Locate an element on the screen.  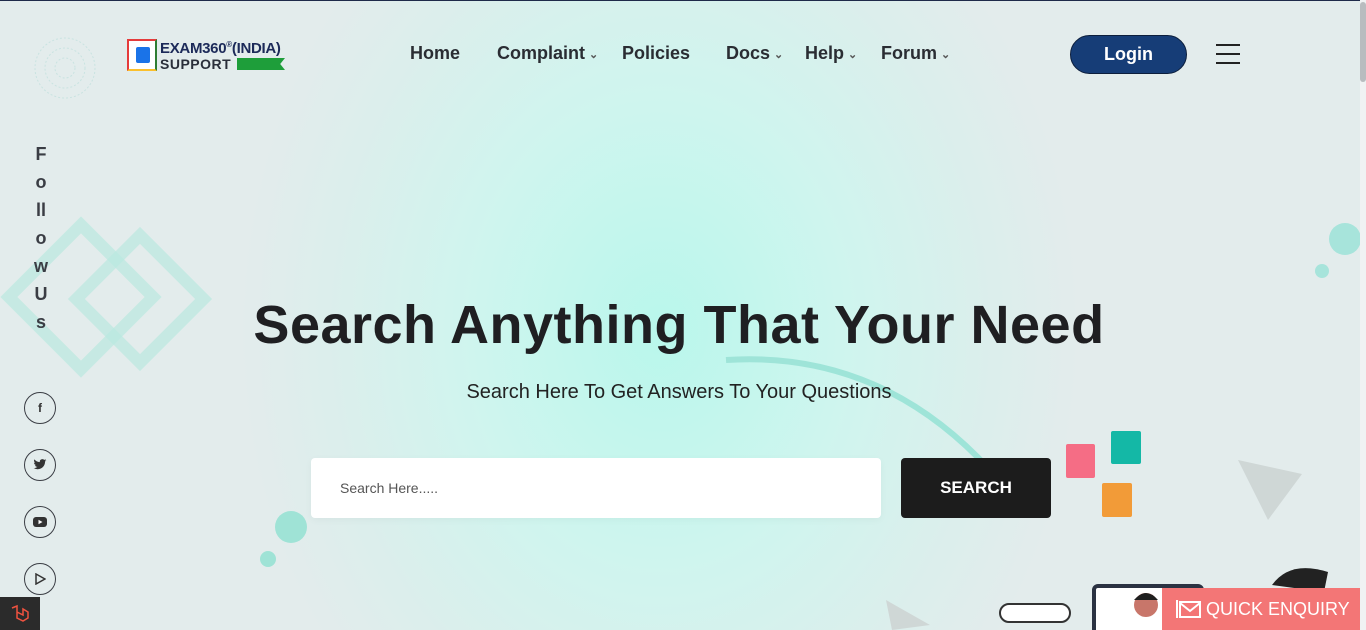
laravel-logo-icon is located at coordinates (20, 613).